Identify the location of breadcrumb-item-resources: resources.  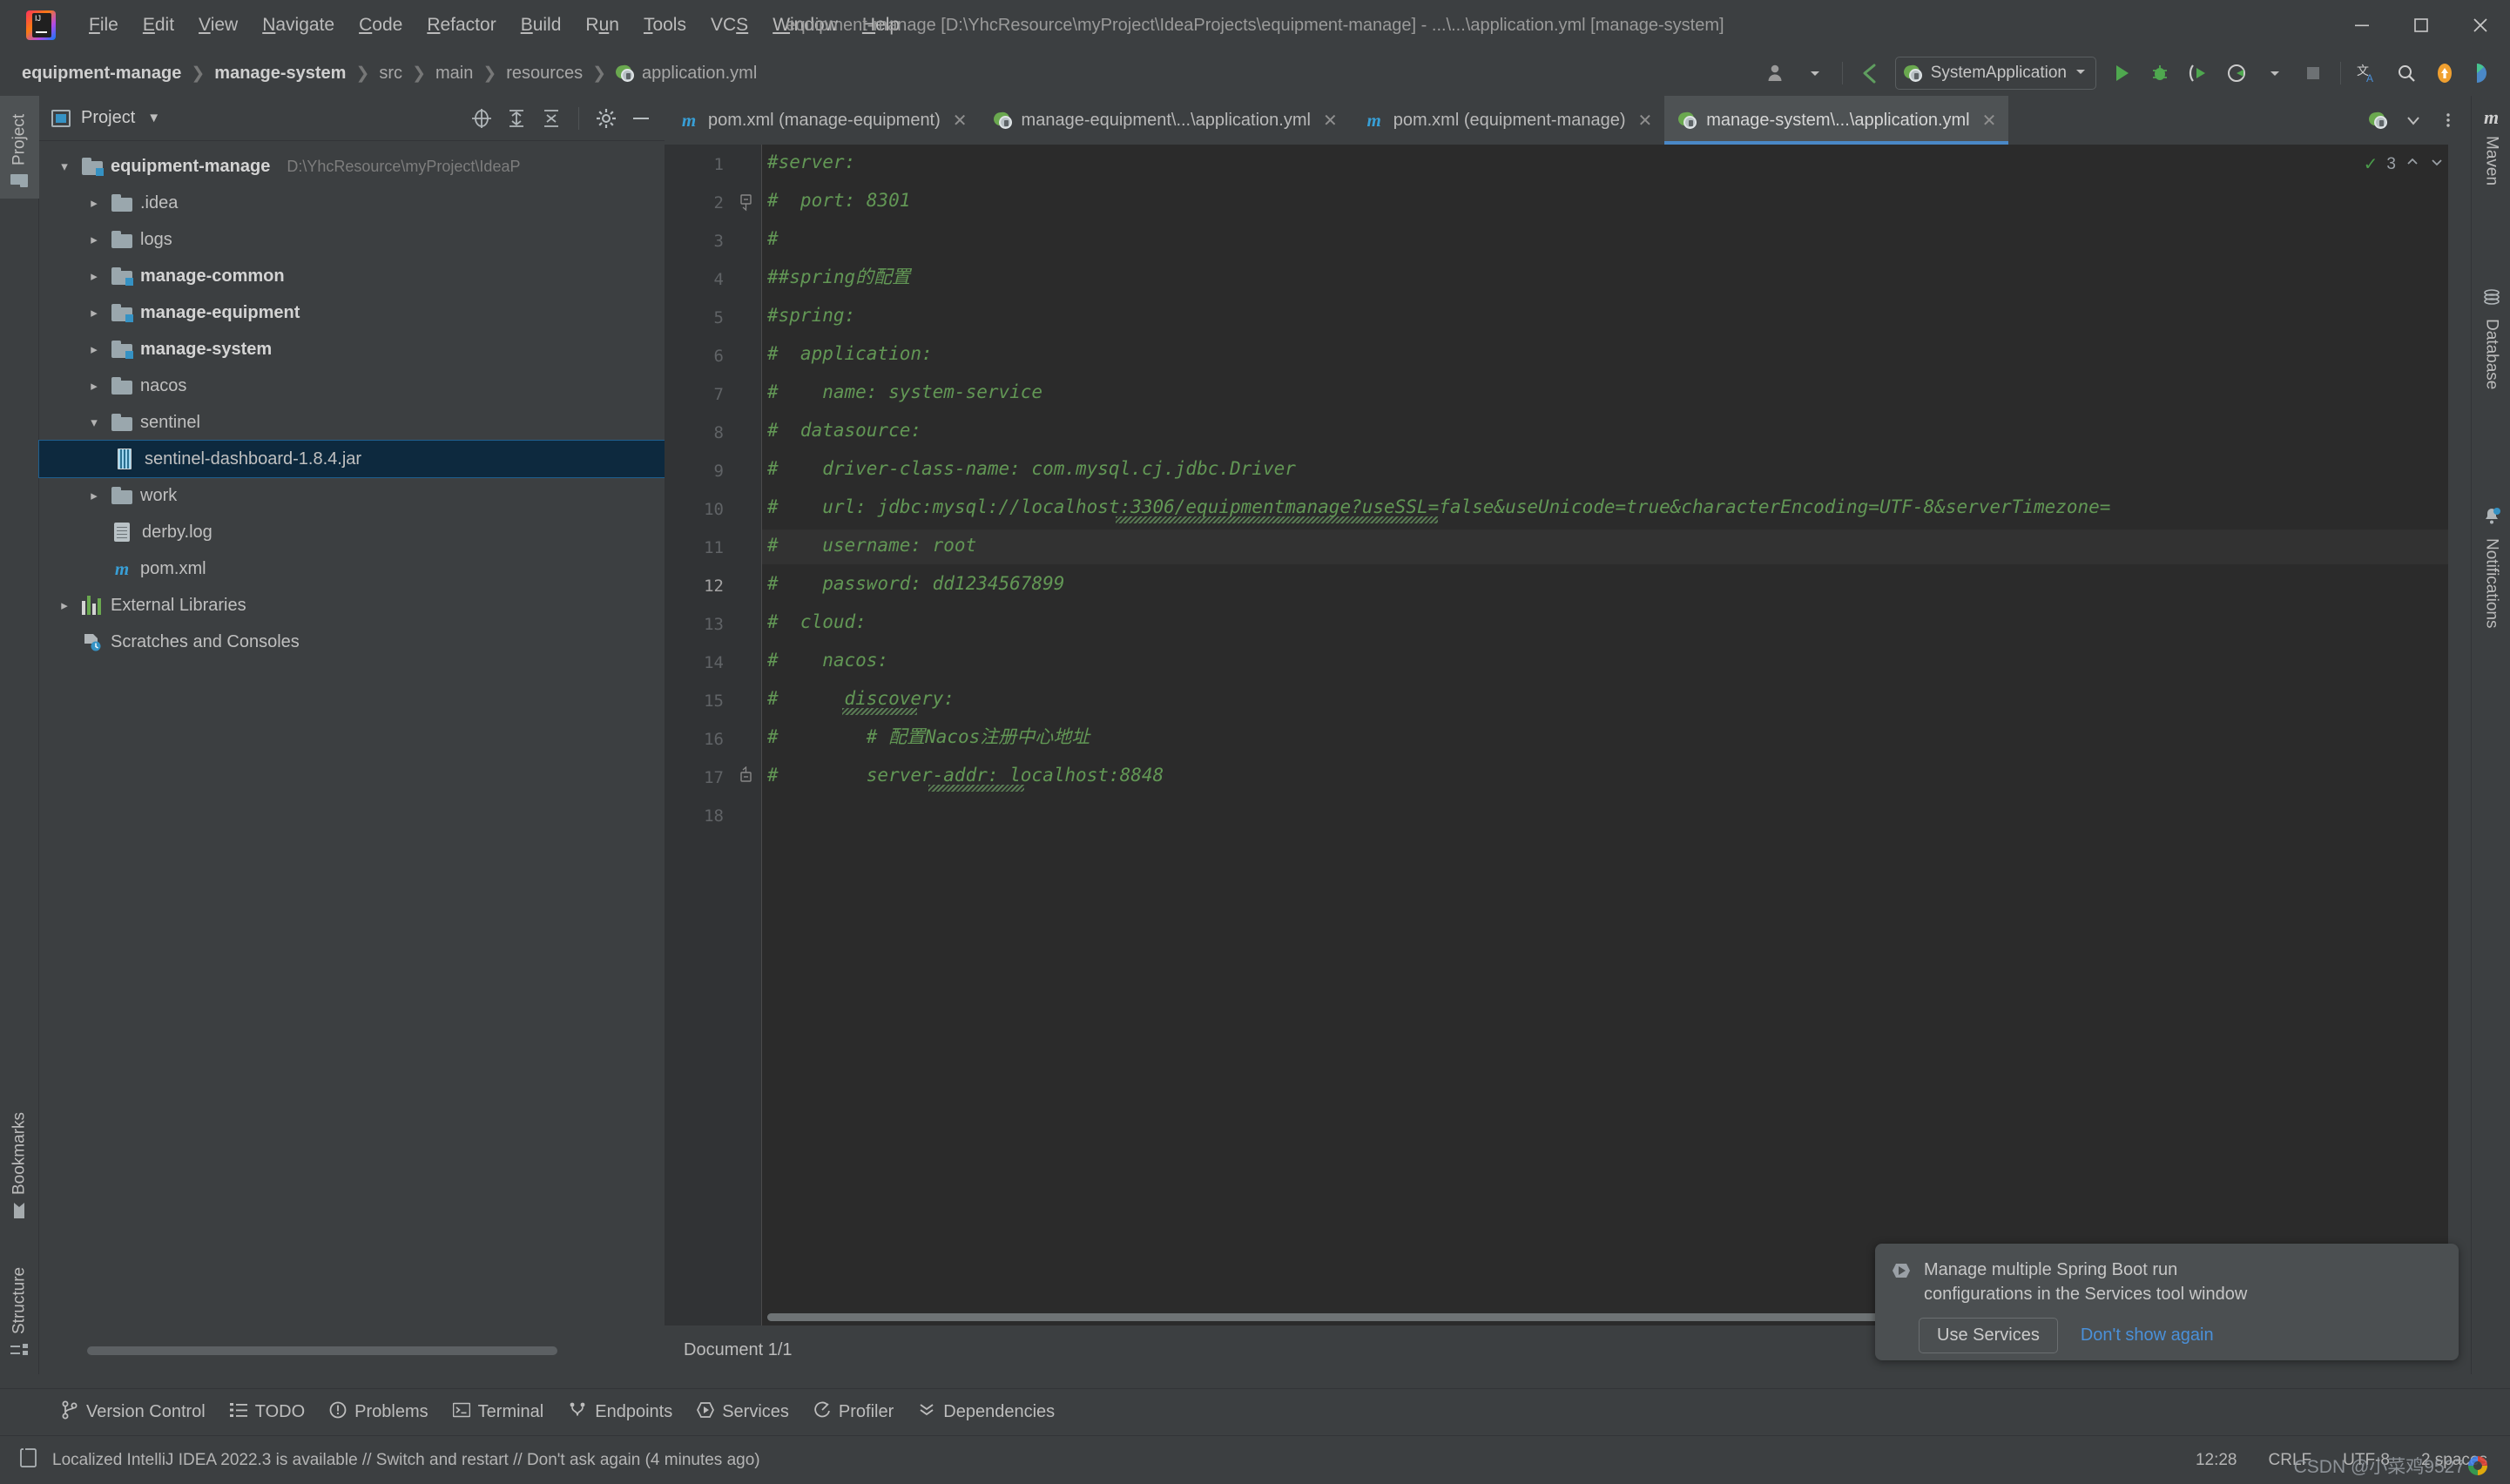
(544, 74).